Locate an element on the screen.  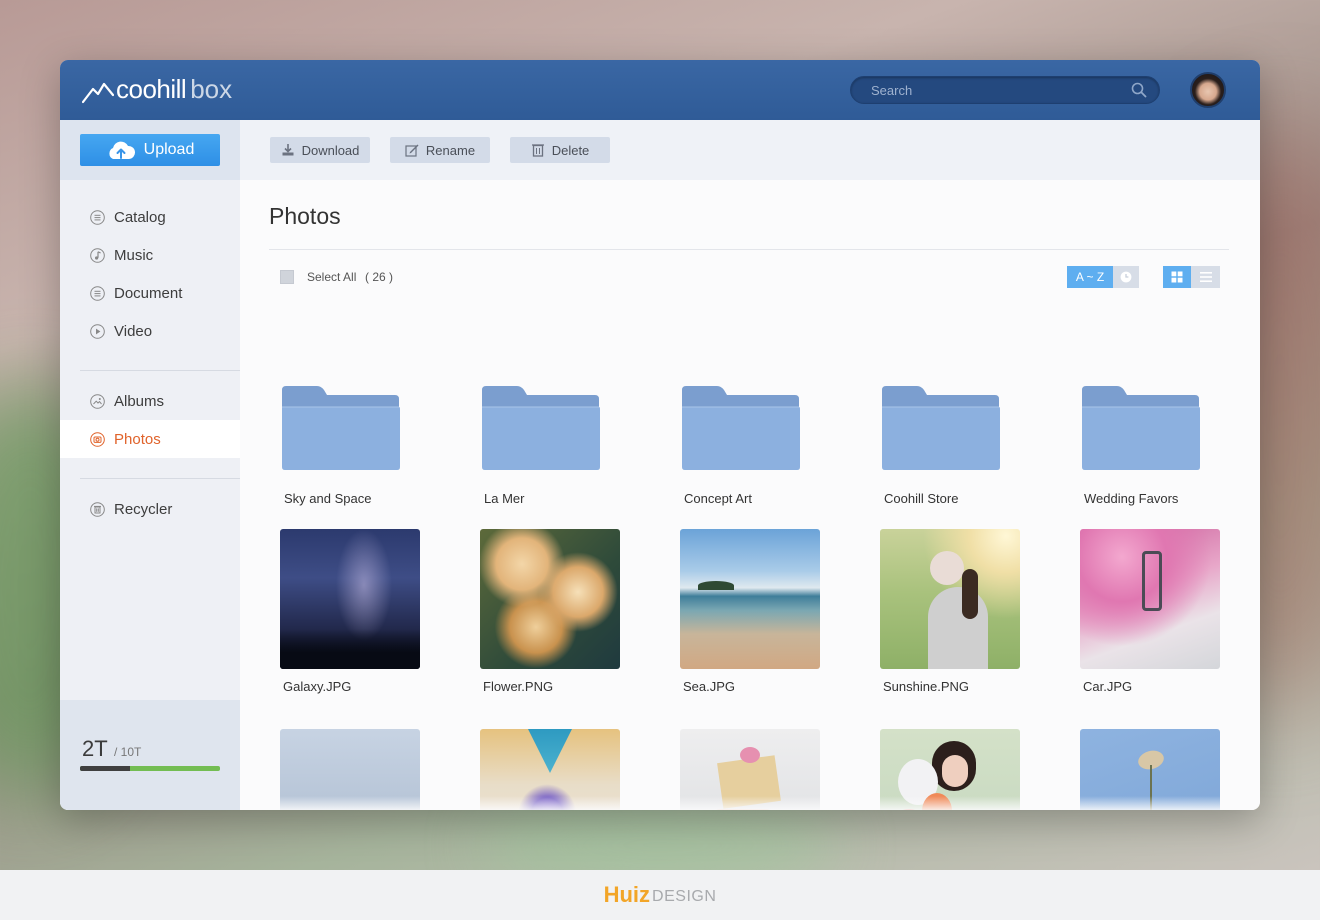
upload-area: Upload is located at coordinates (150, 150).